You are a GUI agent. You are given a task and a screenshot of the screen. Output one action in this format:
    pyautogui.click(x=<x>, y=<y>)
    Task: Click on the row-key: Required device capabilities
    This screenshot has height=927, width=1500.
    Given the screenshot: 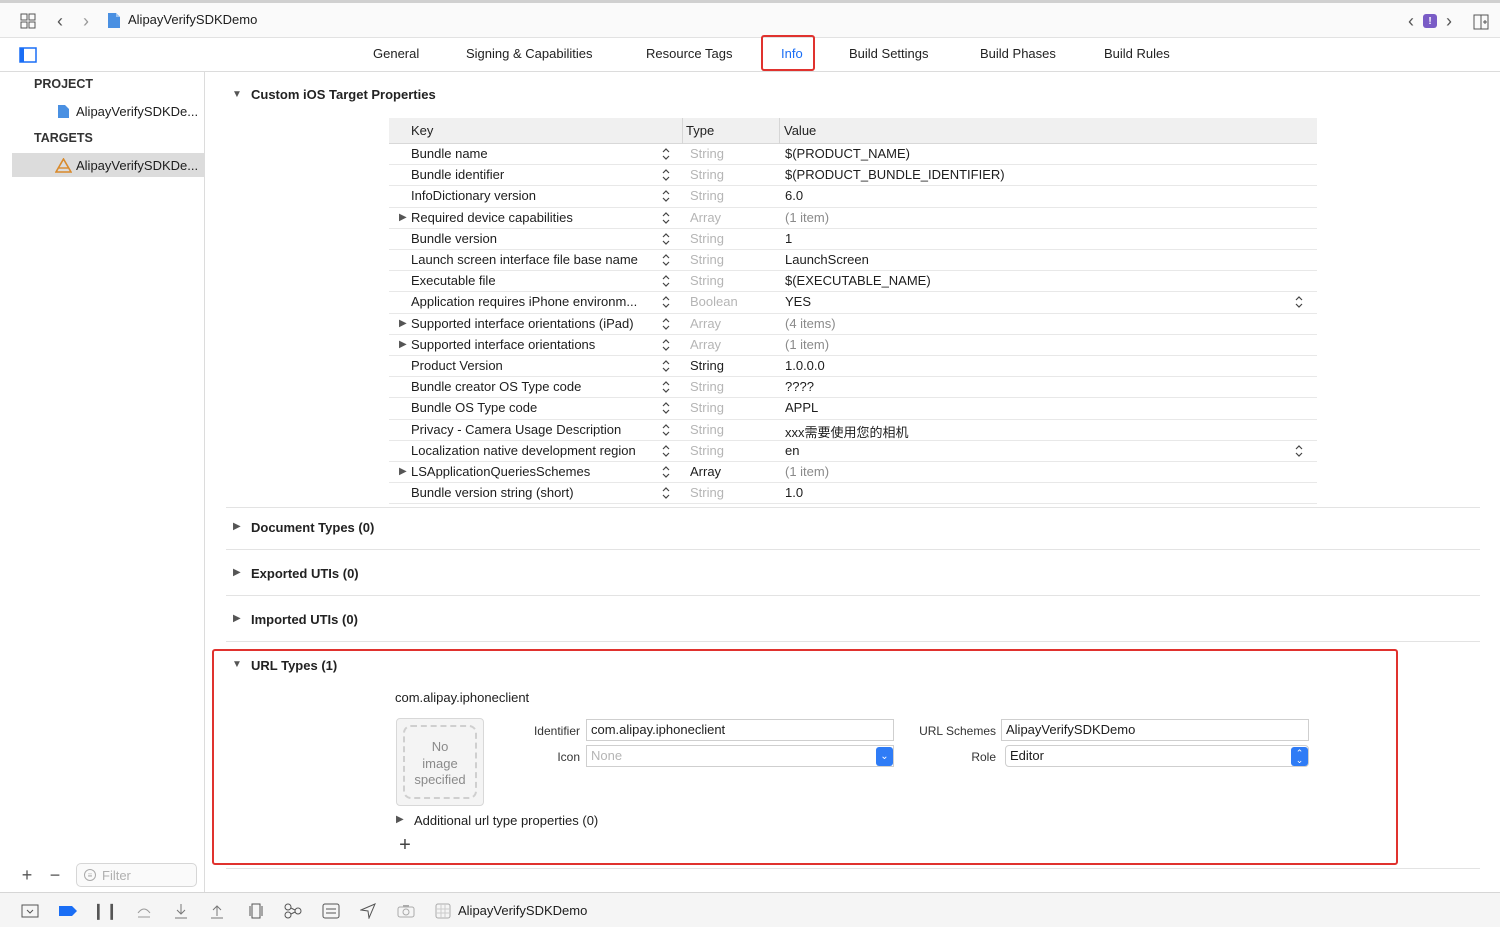 What is the action you would take?
    pyautogui.click(x=533, y=217)
    